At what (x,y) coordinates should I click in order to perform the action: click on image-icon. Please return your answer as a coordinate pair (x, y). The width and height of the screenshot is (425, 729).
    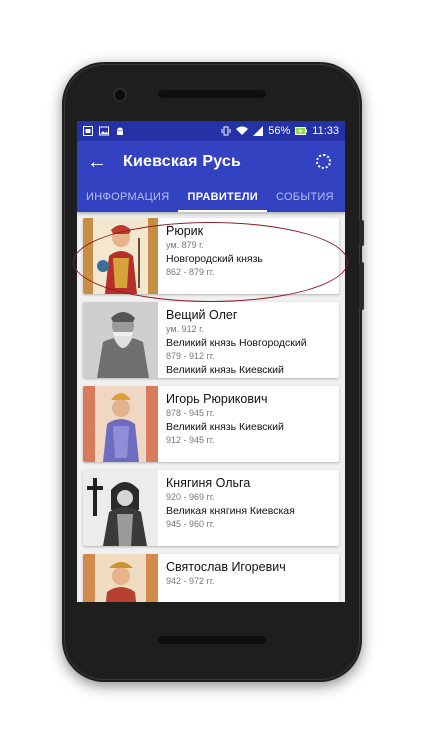
    Looking at the image, I should click on (104, 131).